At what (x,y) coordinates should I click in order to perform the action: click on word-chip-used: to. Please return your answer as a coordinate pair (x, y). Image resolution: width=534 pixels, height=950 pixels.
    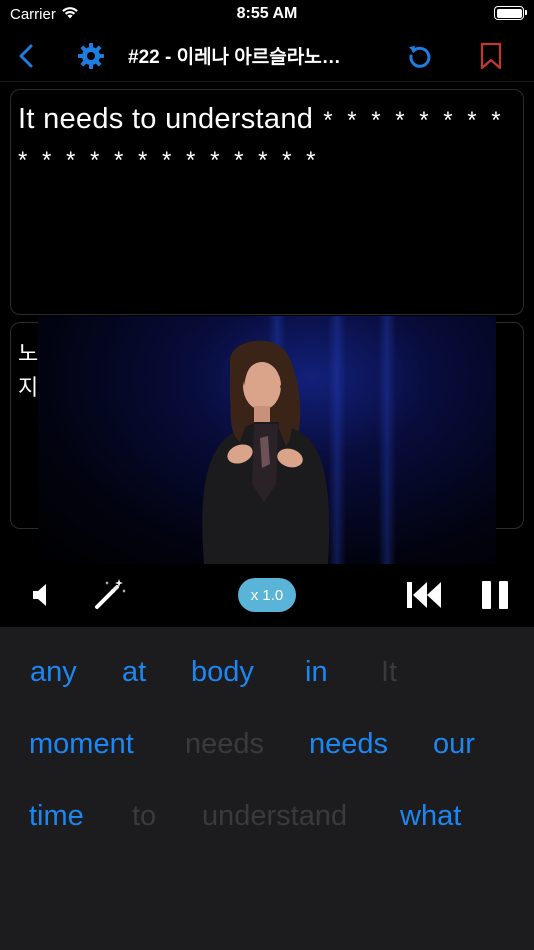
    Looking at the image, I should click on (144, 816).